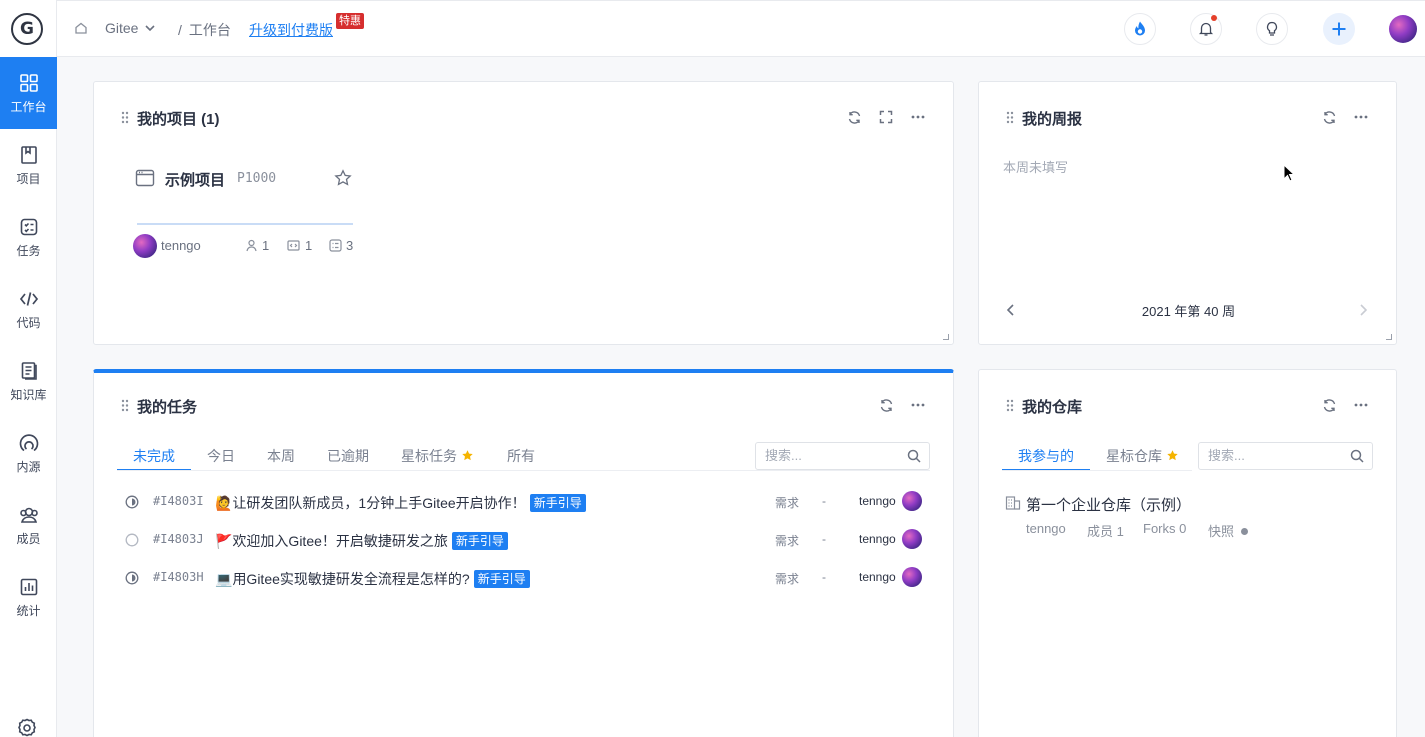 The height and width of the screenshot is (737, 1425). Describe the element at coordinates (343, 179) in the screenshot. I see `star-icon` at that location.